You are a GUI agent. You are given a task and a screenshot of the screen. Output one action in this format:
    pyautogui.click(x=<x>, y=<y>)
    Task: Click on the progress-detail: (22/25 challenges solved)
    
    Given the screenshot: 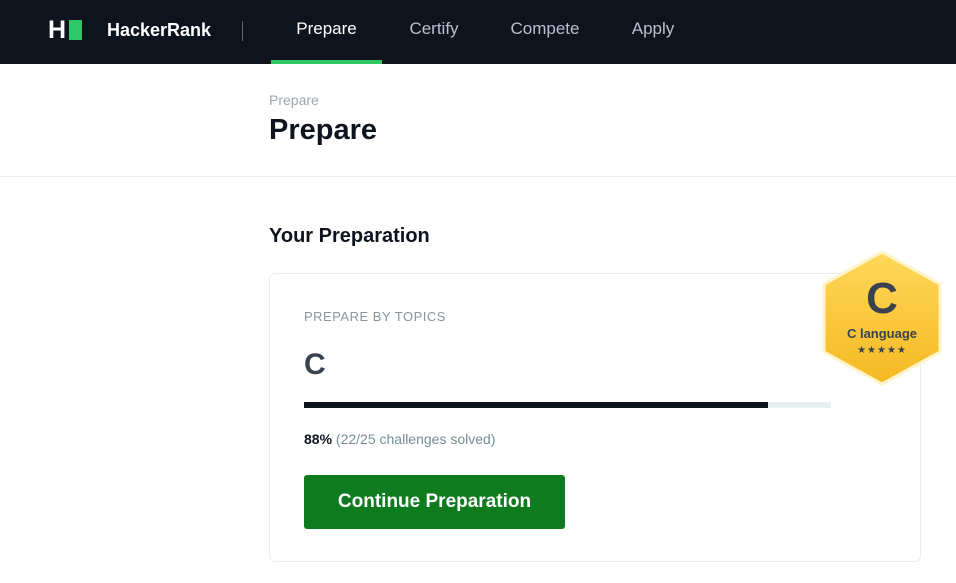 What is the action you would take?
    pyautogui.click(x=415, y=439)
    